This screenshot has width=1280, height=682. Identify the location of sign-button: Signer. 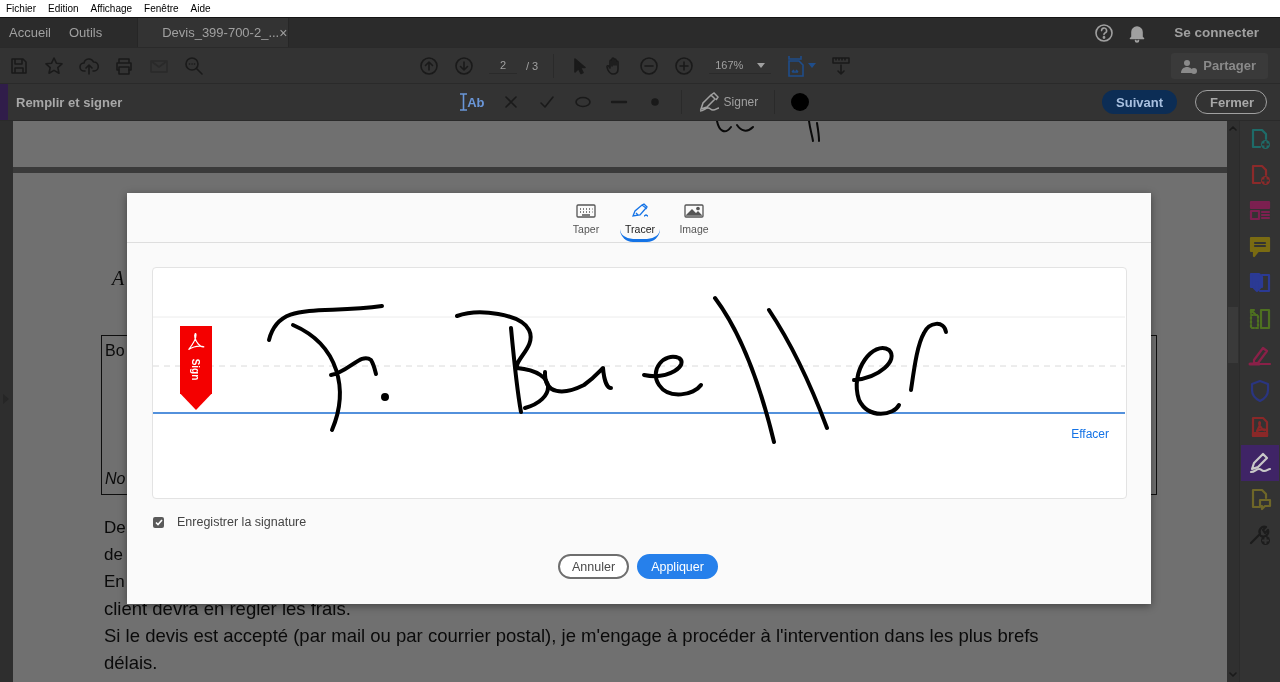
(728, 102).